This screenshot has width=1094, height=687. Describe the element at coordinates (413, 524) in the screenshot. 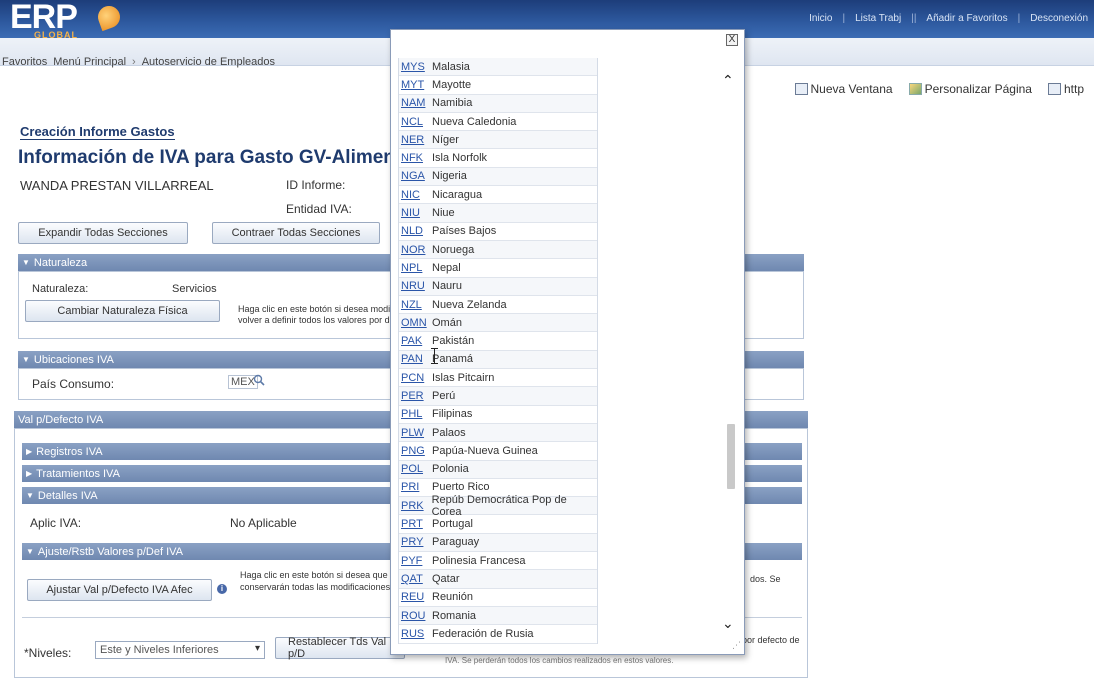

I see `country-code-link: PRT` at that location.